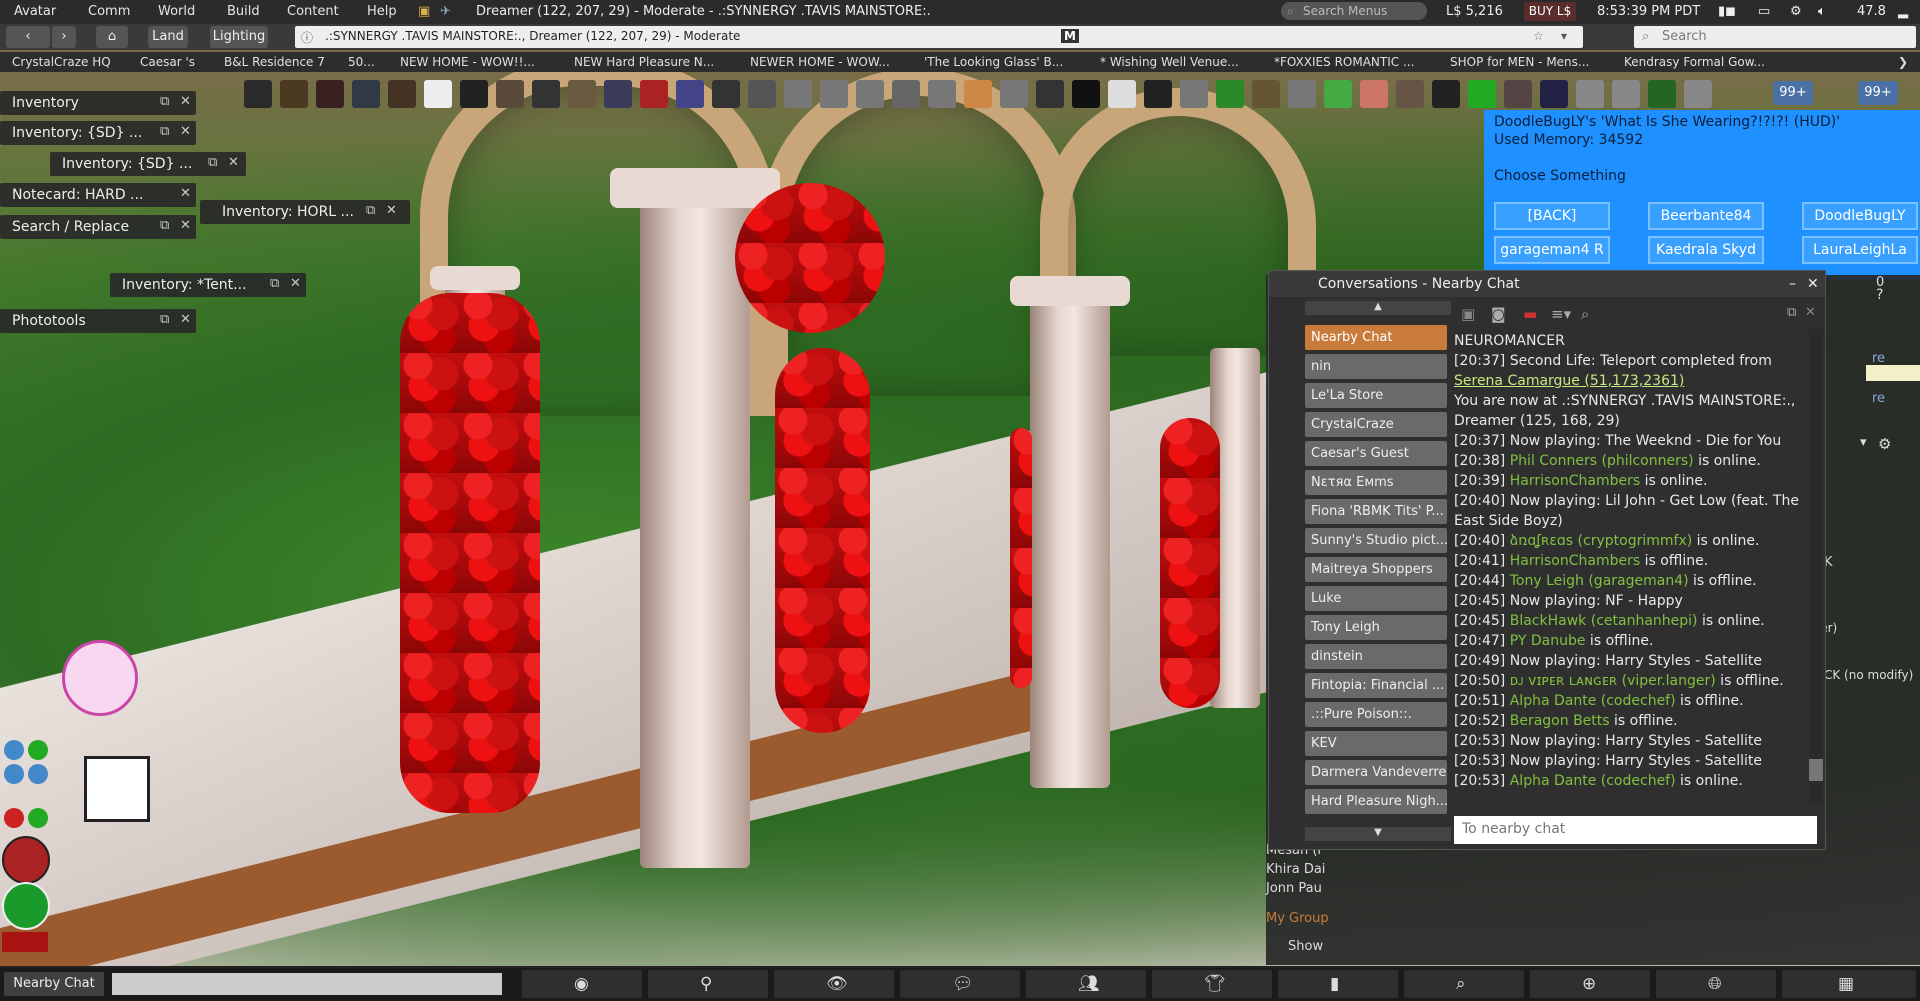 Image resolution: width=1920 pixels, height=1001 pixels. I want to click on buy-currency-button: BUY L$, so click(1550, 11).